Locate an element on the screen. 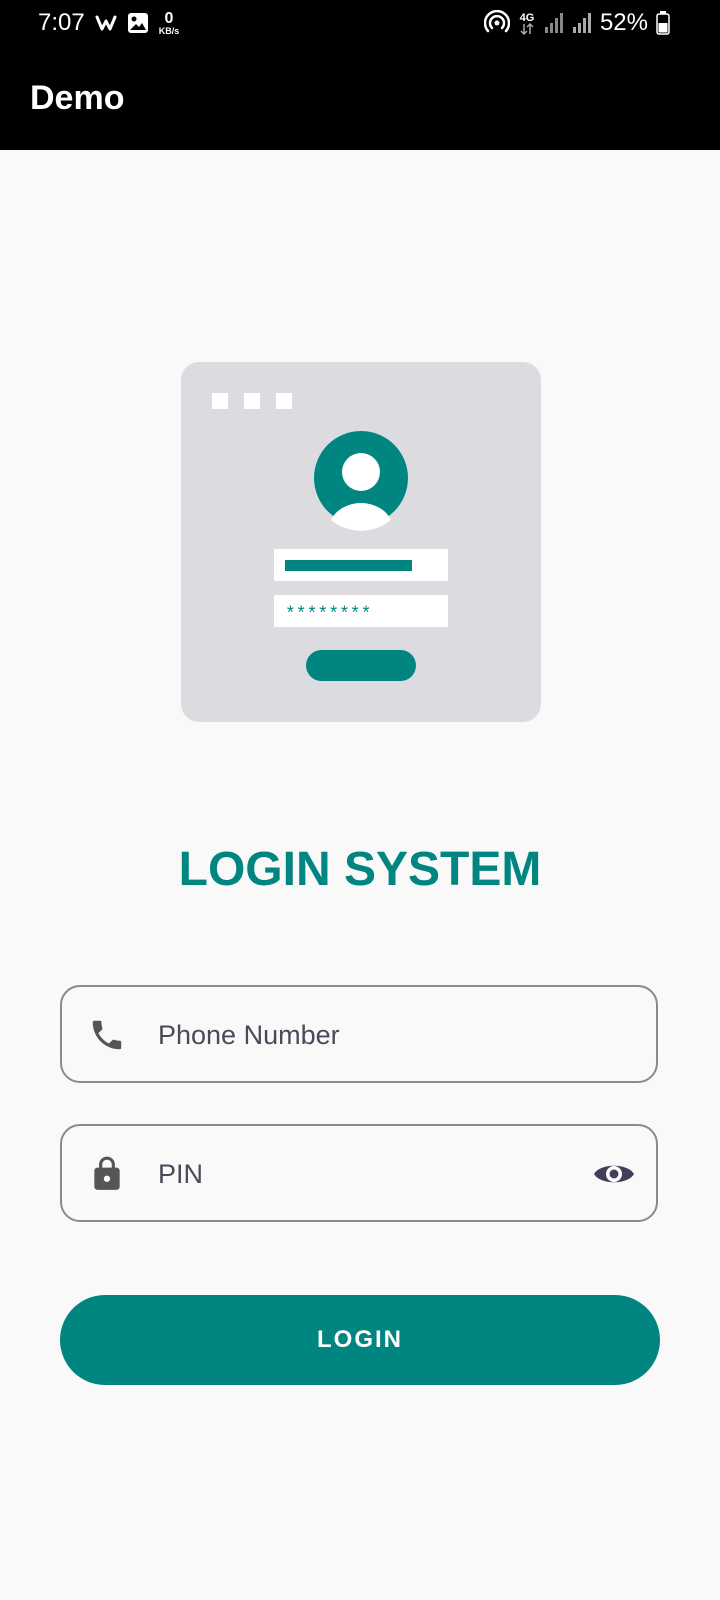  network-speed: 0 KB/s is located at coordinates (169, 22).